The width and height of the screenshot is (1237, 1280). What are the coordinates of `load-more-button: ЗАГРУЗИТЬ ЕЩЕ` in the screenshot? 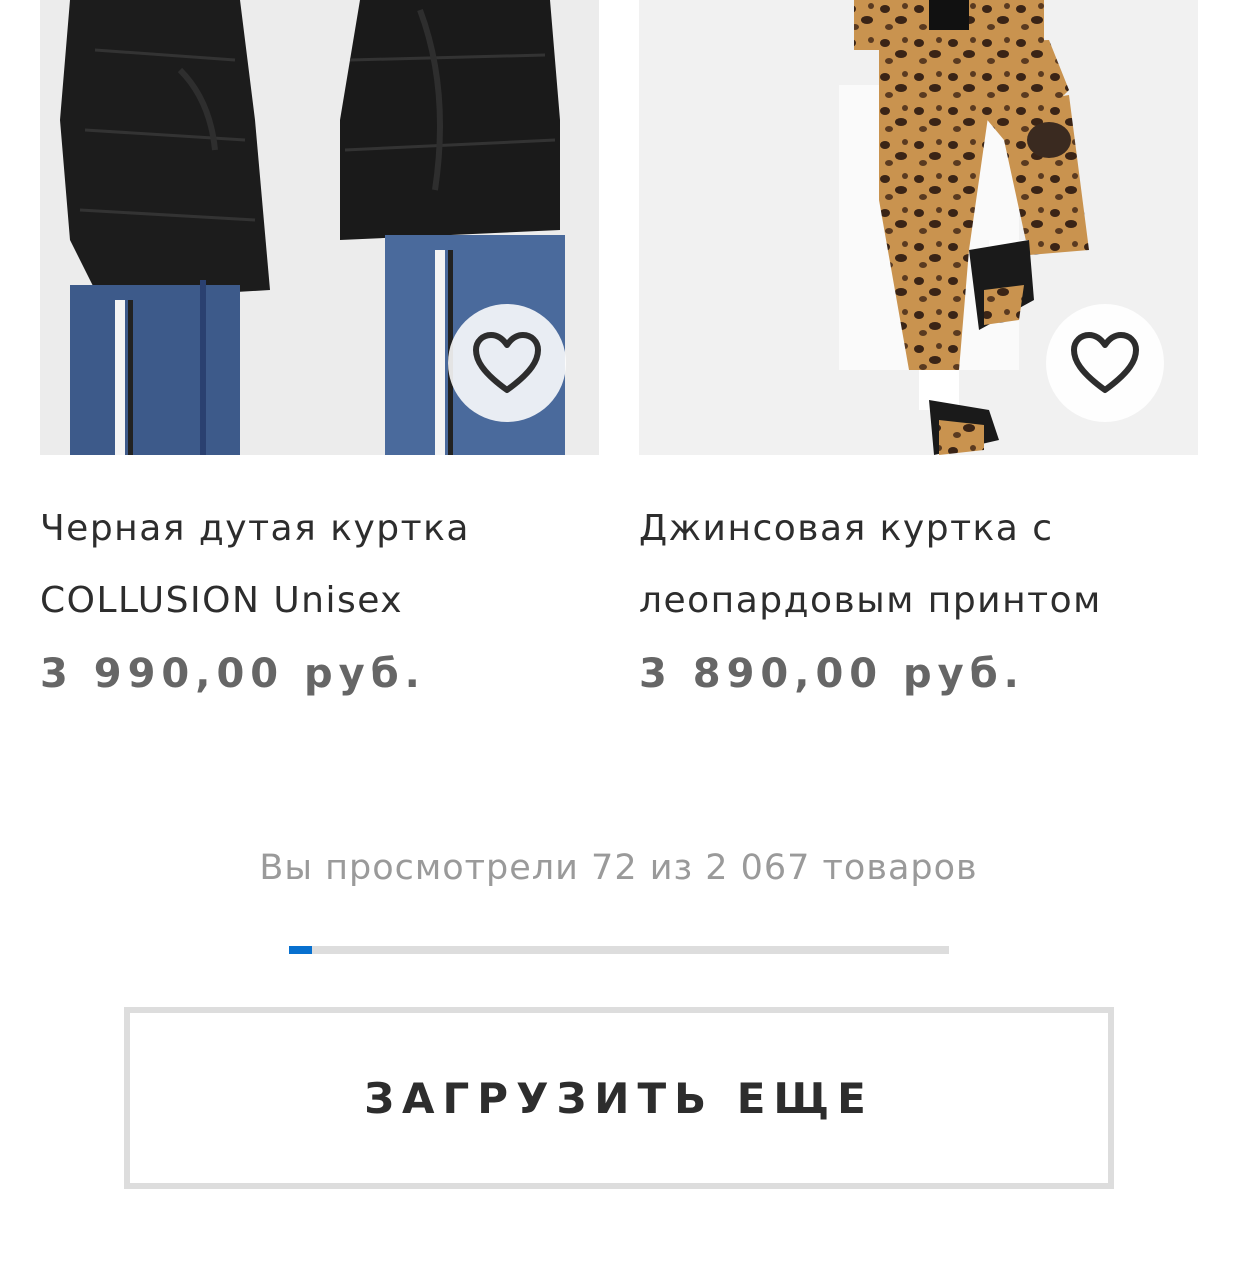 It's located at (619, 1098).